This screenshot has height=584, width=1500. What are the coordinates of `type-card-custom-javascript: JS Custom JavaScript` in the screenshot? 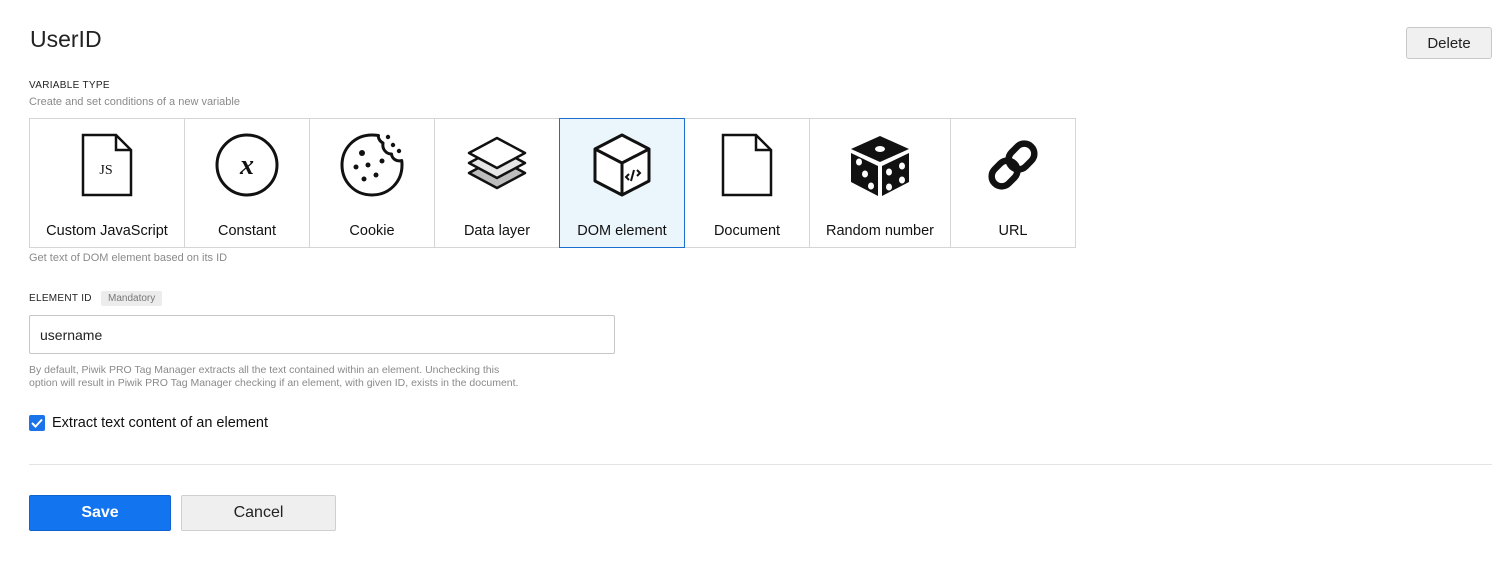 It's located at (107, 183).